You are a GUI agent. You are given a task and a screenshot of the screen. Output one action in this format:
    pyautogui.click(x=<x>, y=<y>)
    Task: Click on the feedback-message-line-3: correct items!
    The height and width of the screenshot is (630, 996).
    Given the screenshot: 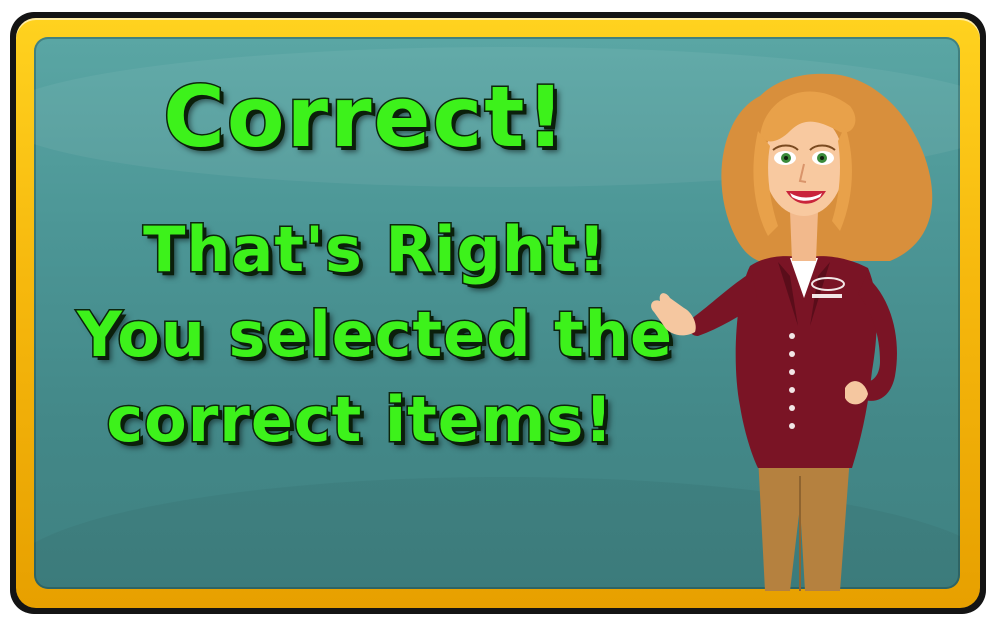 What is the action you would take?
    pyautogui.click(x=359, y=419)
    